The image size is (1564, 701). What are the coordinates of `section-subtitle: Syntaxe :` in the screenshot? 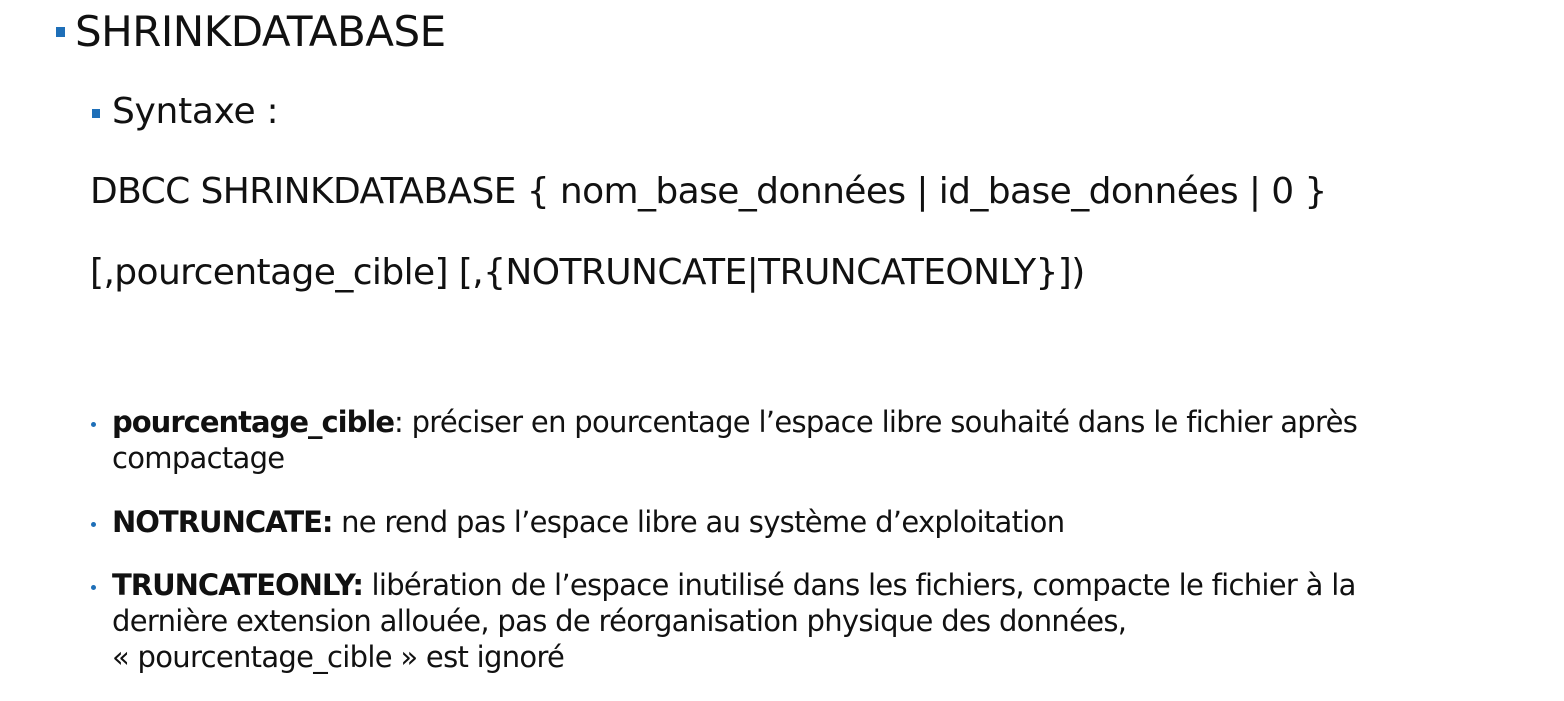 It's located at (195, 111).